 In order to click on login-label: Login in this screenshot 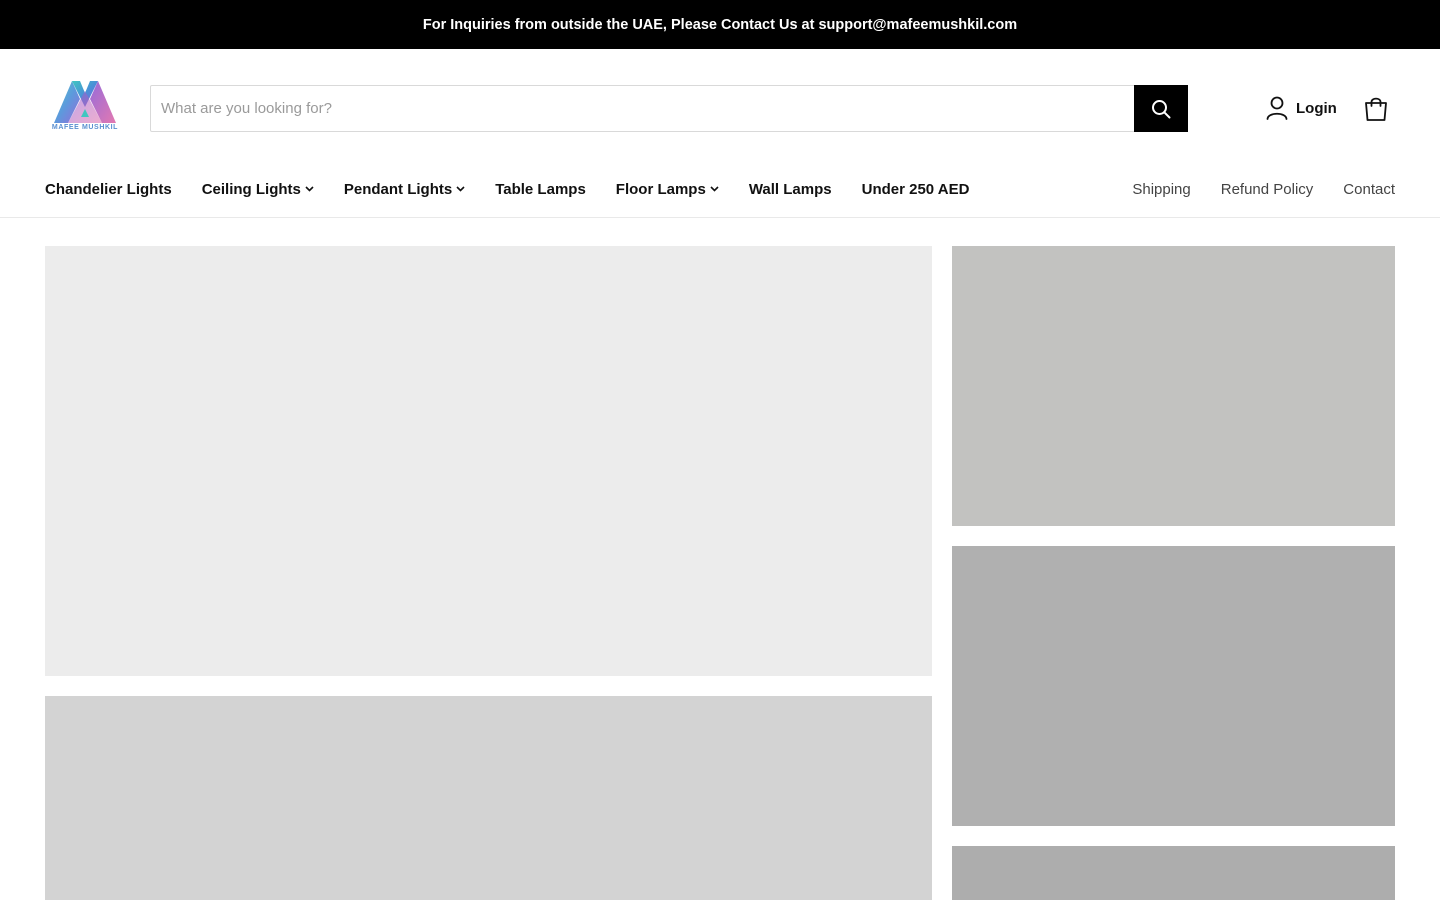, I will do `click(1316, 108)`.